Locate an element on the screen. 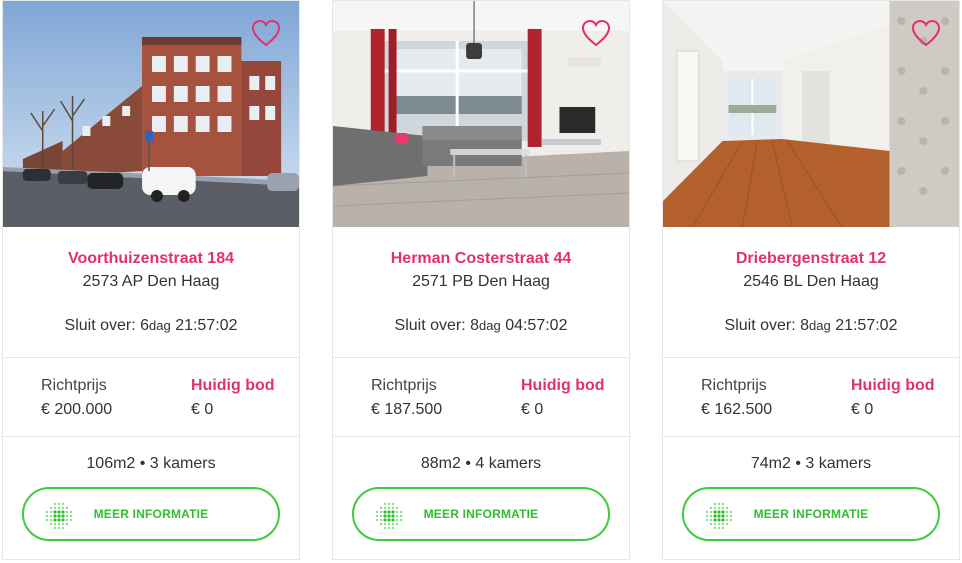 The image size is (962, 563). price-row: Richtprijs € 200.000 Huidig bod € 0 is located at coordinates (151, 397).